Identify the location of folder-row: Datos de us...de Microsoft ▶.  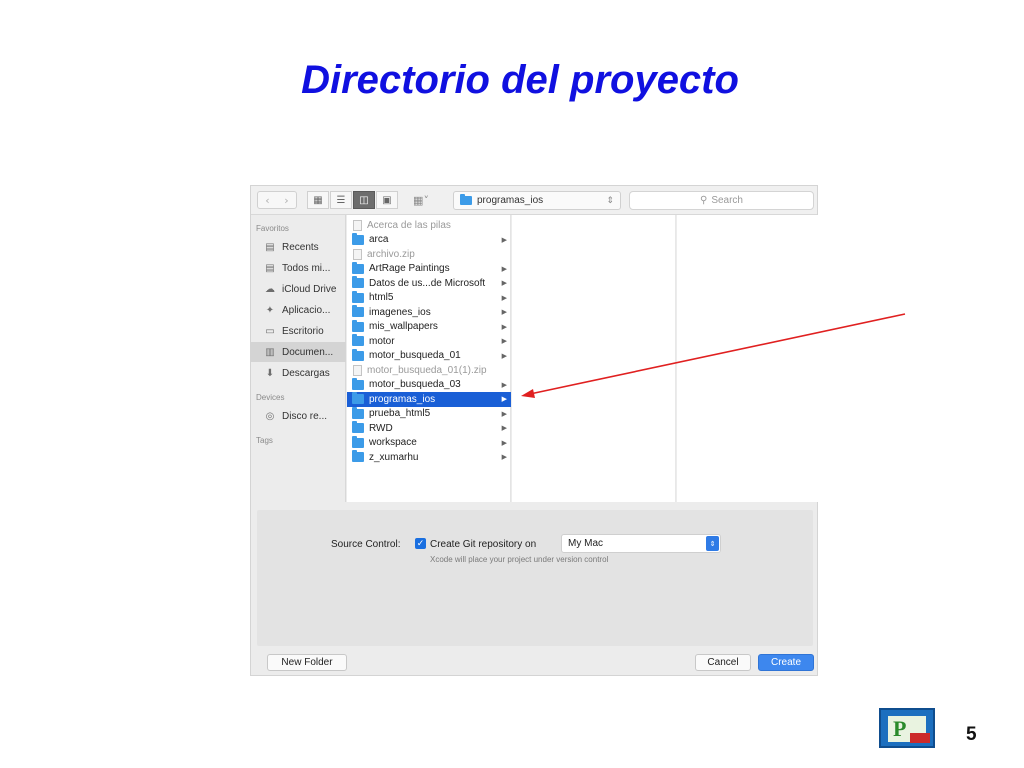
(429, 283).